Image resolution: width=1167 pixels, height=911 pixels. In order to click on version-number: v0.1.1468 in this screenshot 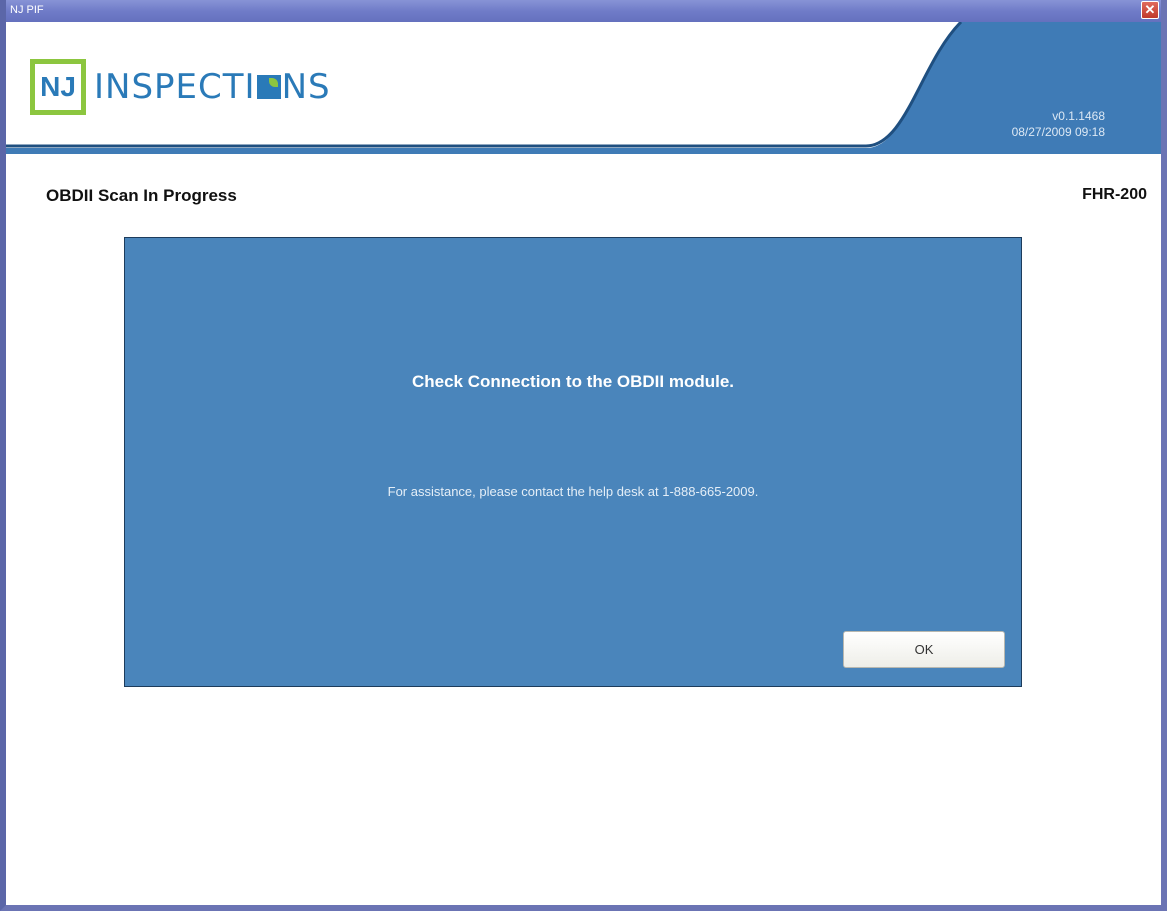, I will do `click(1078, 116)`.